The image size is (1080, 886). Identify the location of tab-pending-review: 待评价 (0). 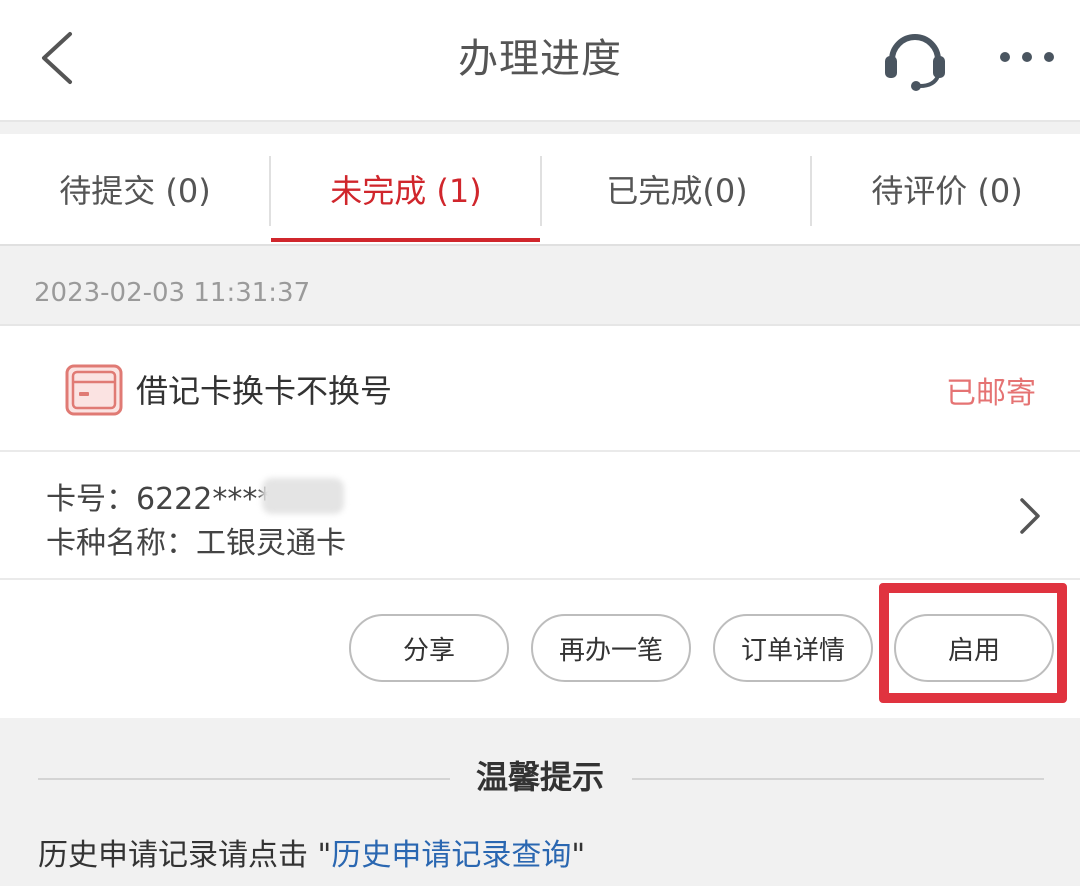
(946, 189).